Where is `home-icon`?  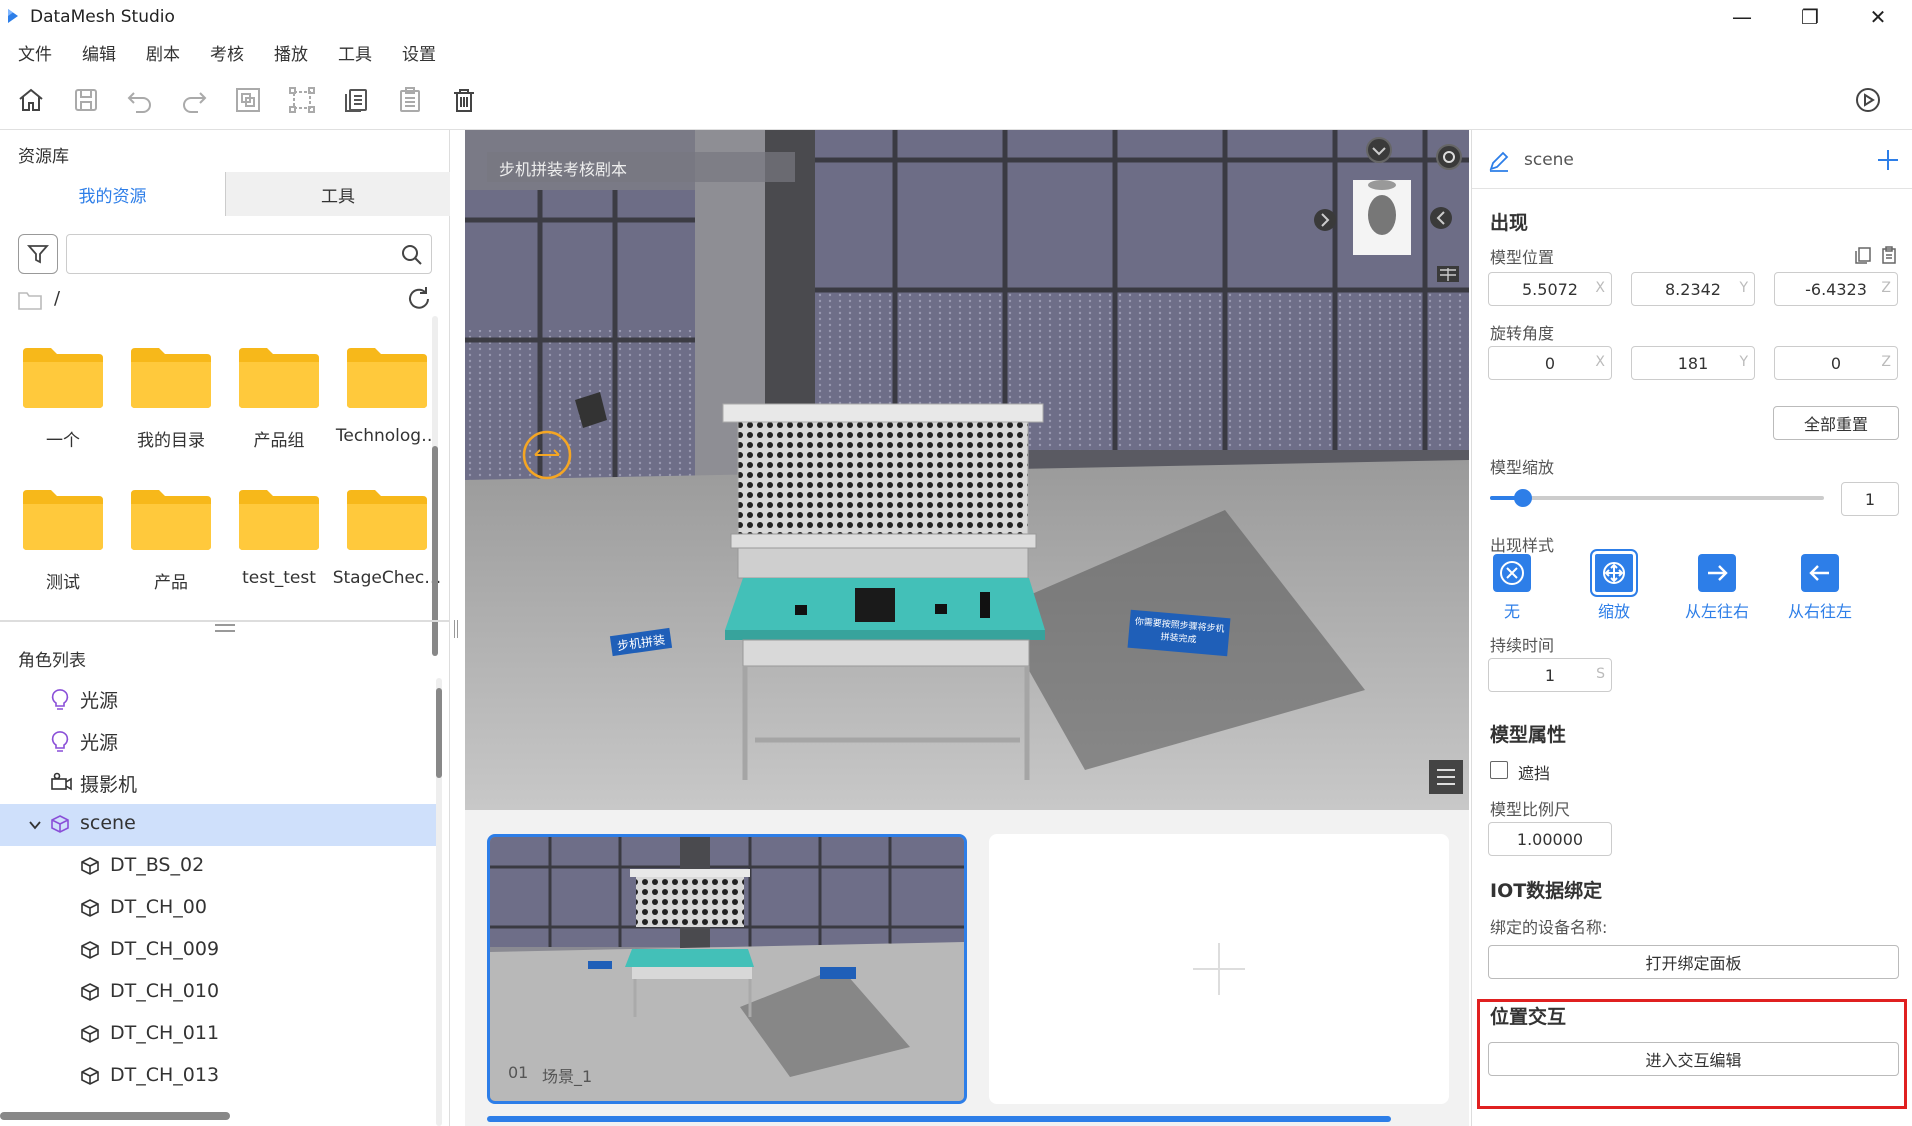 home-icon is located at coordinates (31, 100).